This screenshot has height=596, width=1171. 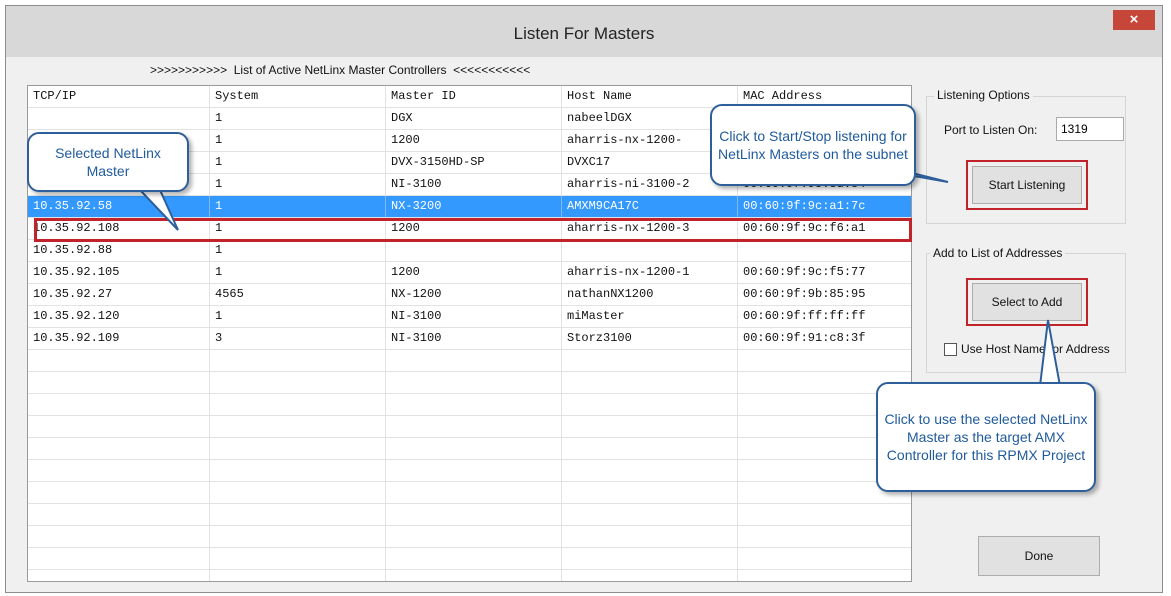 What do you see at coordinates (650, 338) in the screenshot?
I see `cell-host-name: Storz3100` at bounding box center [650, 338].